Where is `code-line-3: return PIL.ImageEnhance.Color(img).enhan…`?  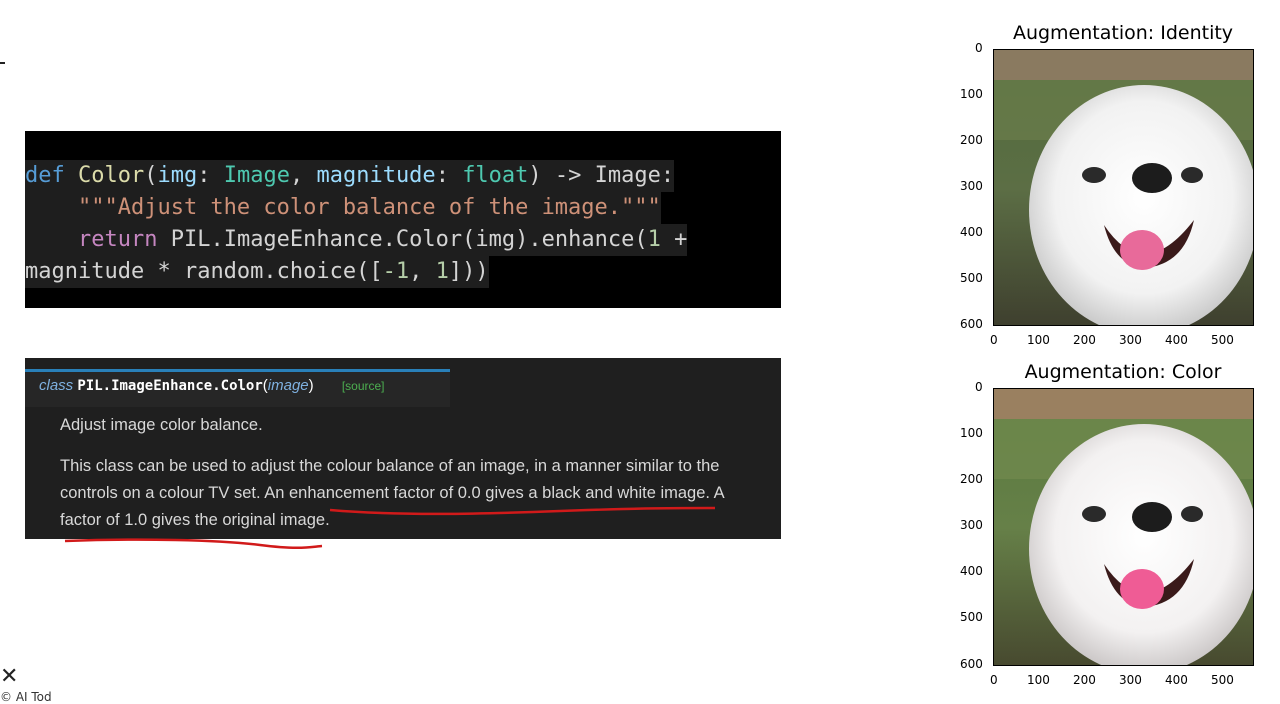
code-line-3: return PIL.ImageEnhance.Color(img).enhan… is located at coordinates (356, 240).